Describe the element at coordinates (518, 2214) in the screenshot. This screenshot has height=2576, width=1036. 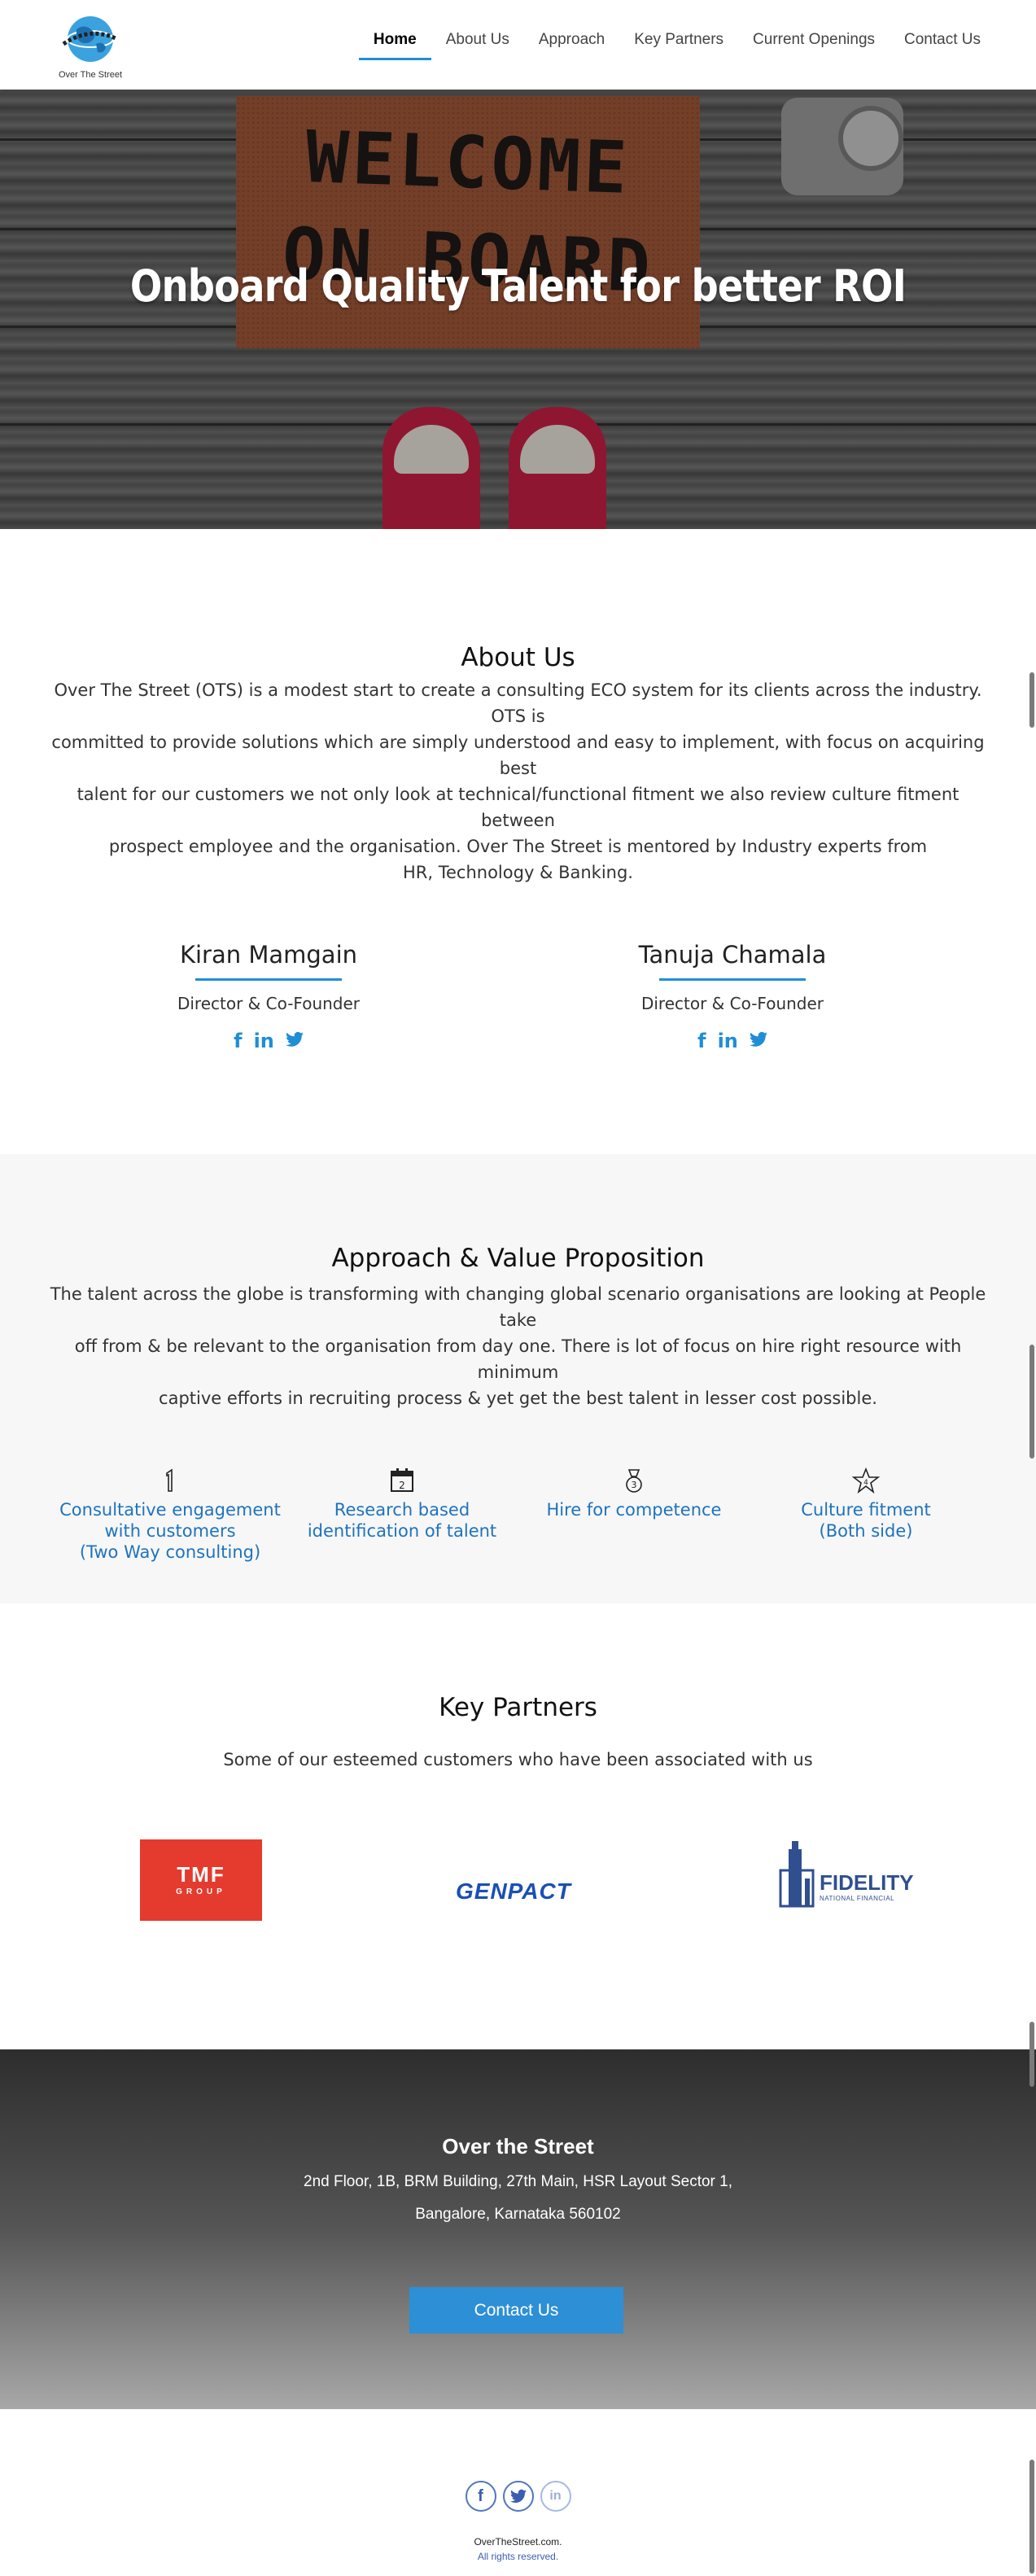
I see `footer-address-line2: Bangalore, Karnataka 560102` at that location.